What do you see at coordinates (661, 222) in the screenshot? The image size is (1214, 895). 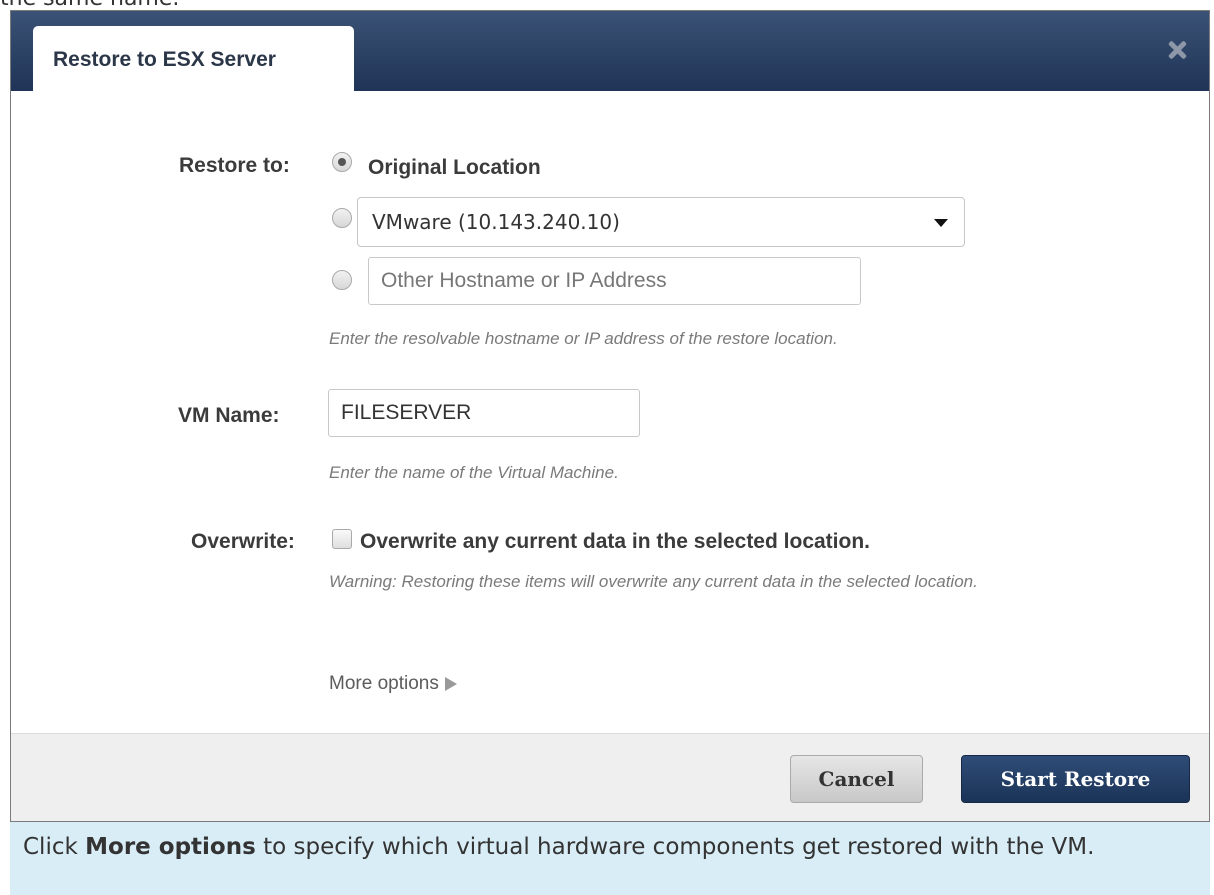 I see `vmware-host-select: VMware (10.143.240.10)` at bounding box center [661, 222].